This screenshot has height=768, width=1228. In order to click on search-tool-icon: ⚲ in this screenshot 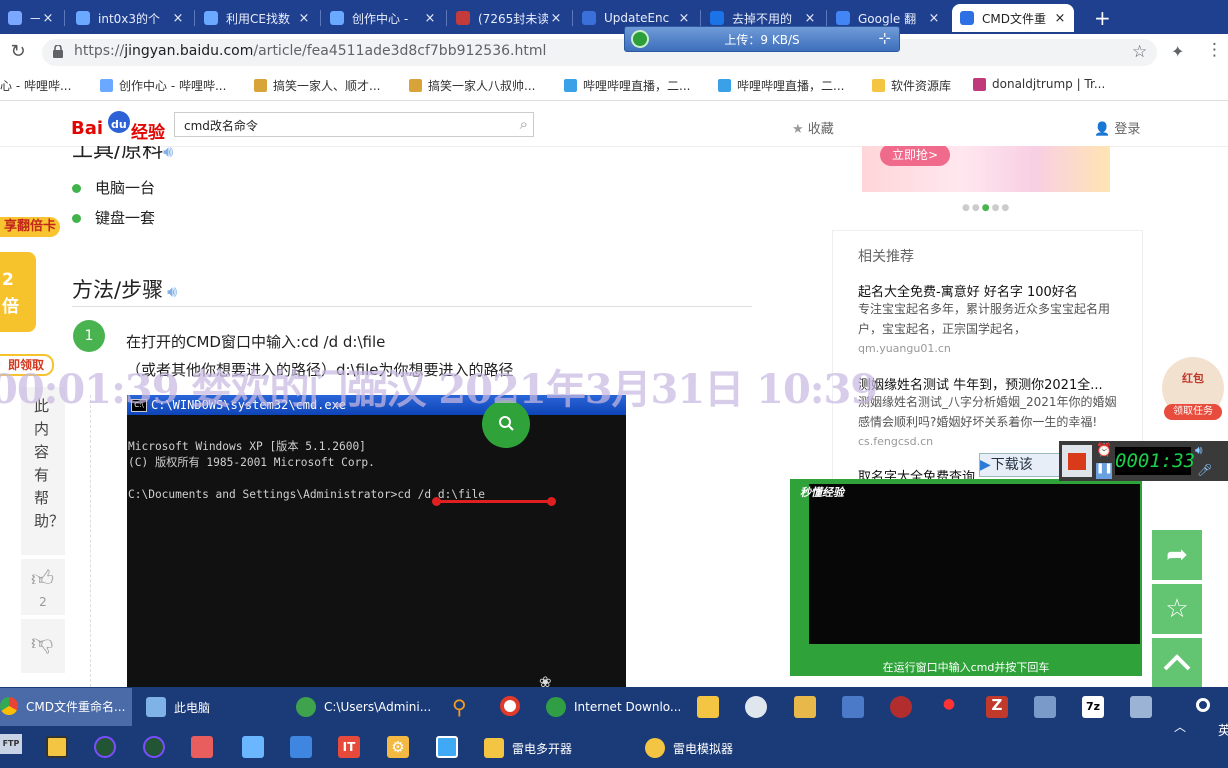, I will do `click(459, 707)`.